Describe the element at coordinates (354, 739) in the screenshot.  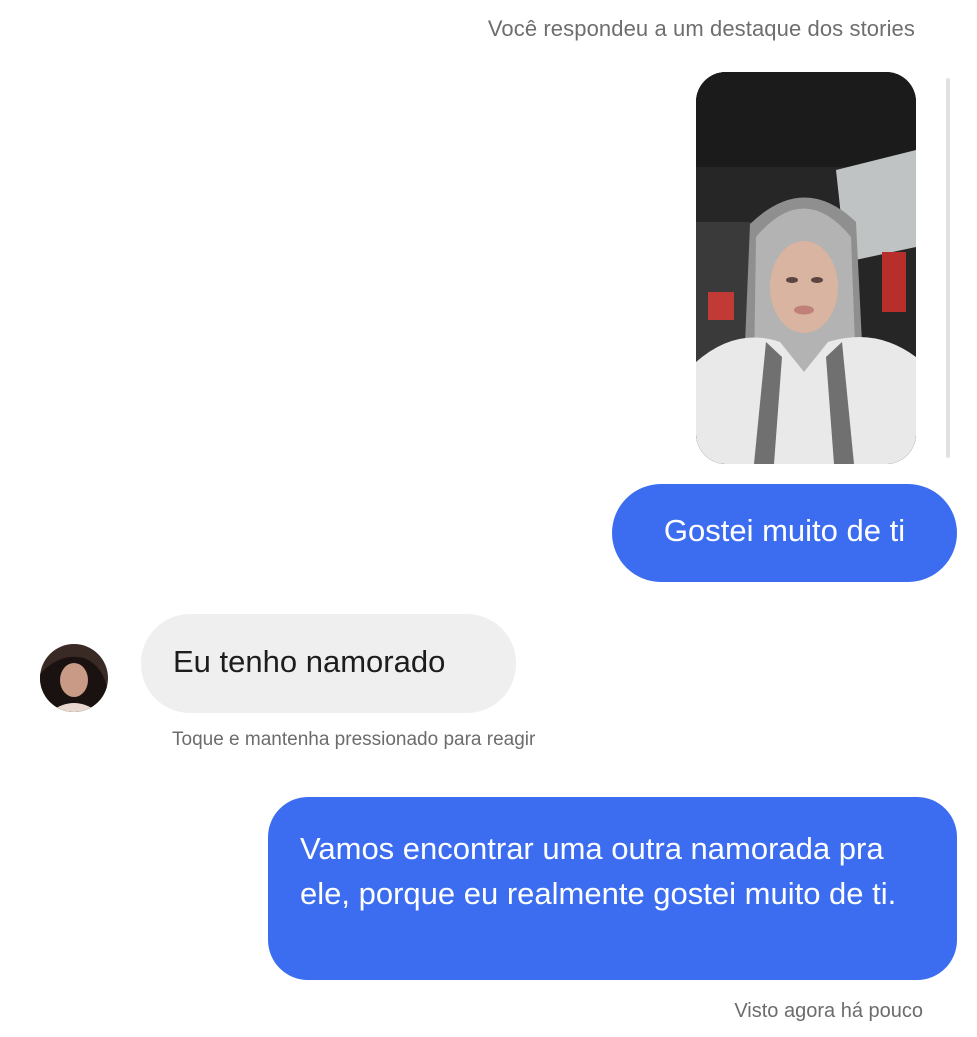
I see `react-hint: Toque e mantenha pressionado para reagir` at that location.